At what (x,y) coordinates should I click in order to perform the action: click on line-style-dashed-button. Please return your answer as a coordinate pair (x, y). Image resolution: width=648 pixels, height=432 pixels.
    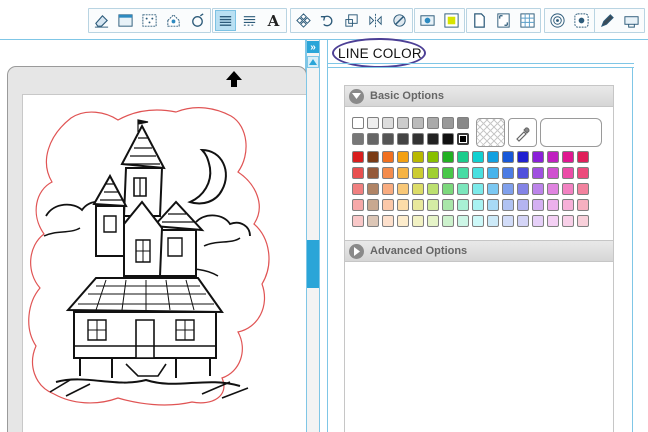
    Looking at the image, I should click on (249, 20).